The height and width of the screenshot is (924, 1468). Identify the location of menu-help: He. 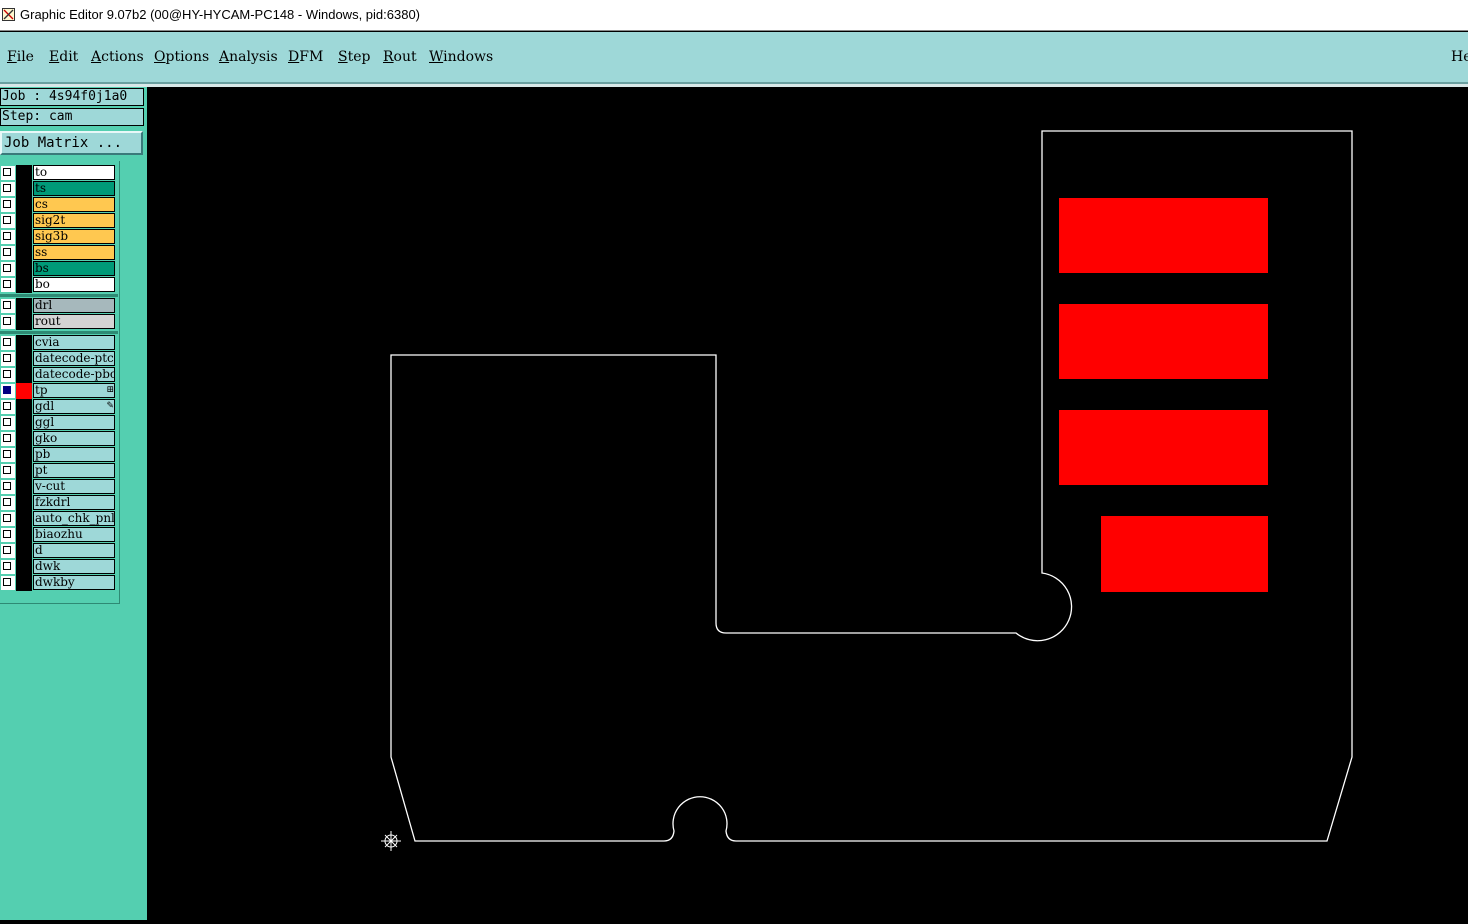
(1459, 57).